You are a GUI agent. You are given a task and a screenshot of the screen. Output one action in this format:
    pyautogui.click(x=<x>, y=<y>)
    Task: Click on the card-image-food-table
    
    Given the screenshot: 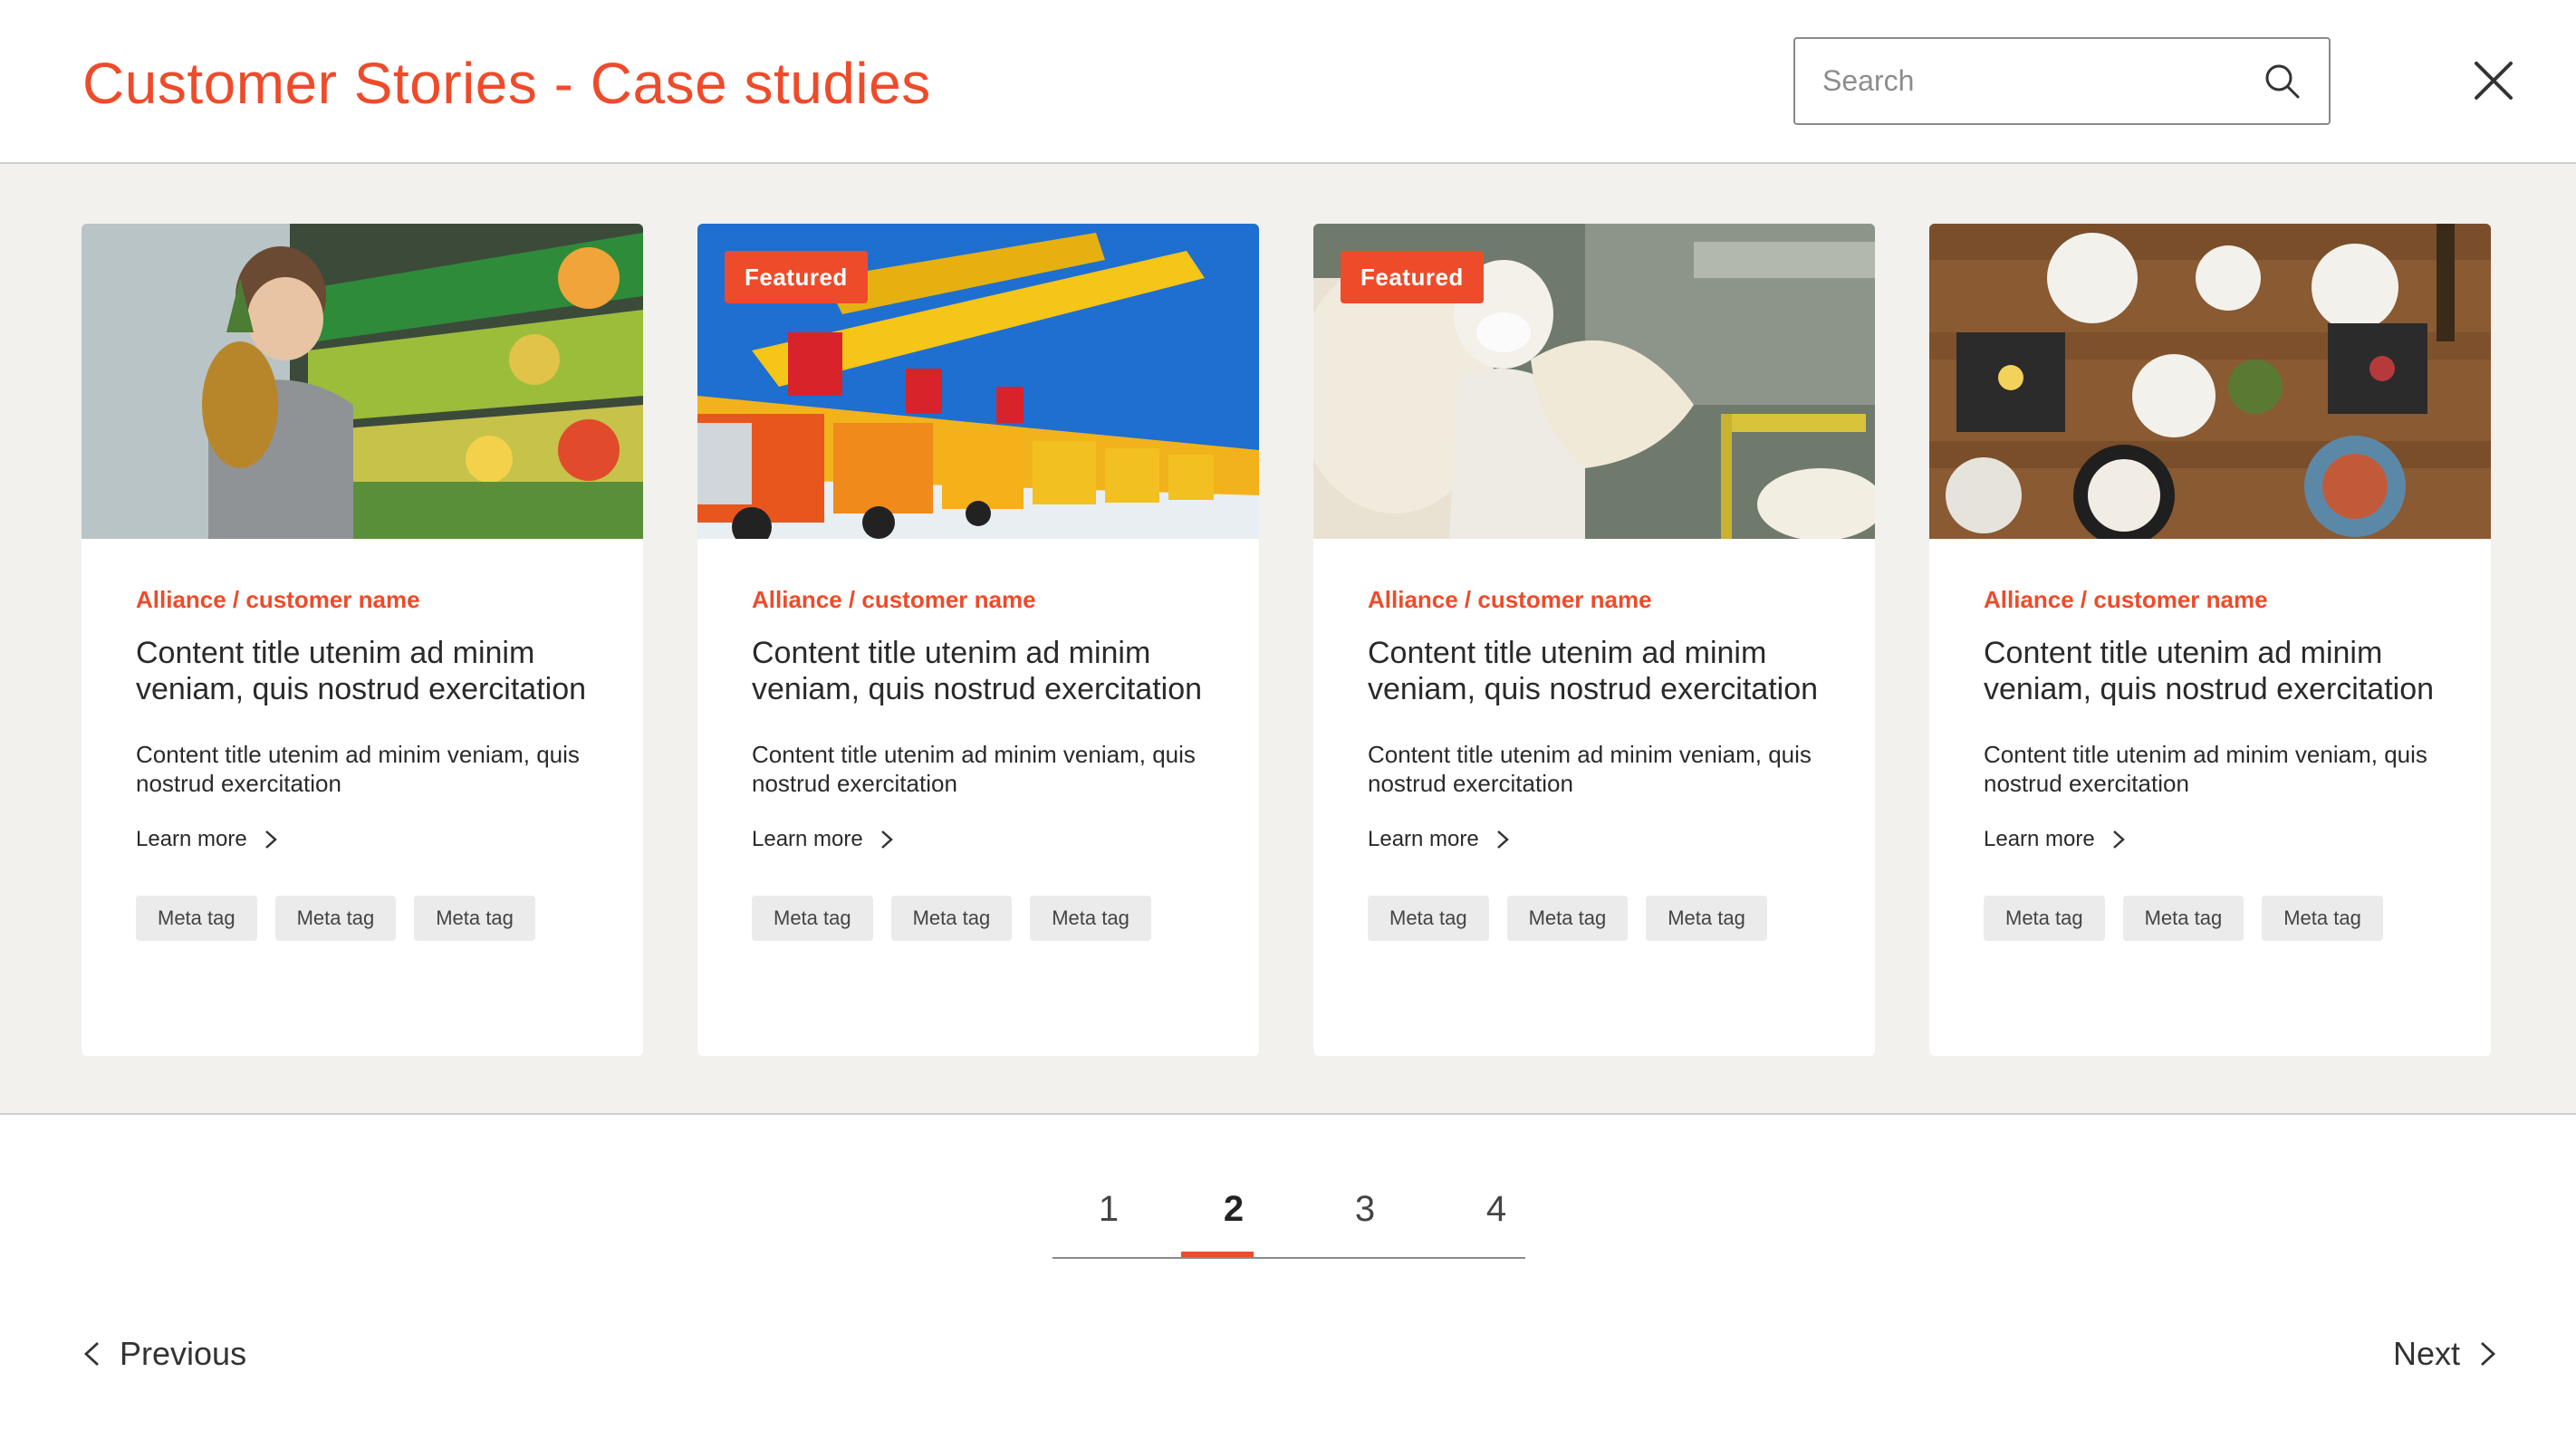 What is the action you would take?
    pyautogui.click(x=2210, y=381)
    